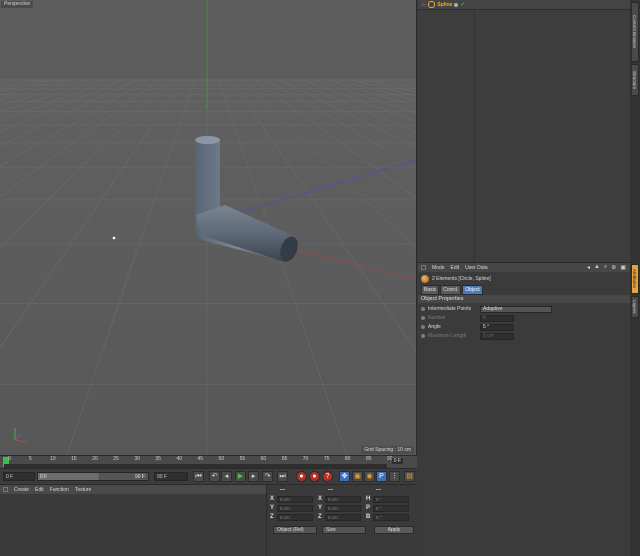 The width and height of the screenshot is (640, 556). I want to click on menu-user-data: User Data, so click(476, 268).